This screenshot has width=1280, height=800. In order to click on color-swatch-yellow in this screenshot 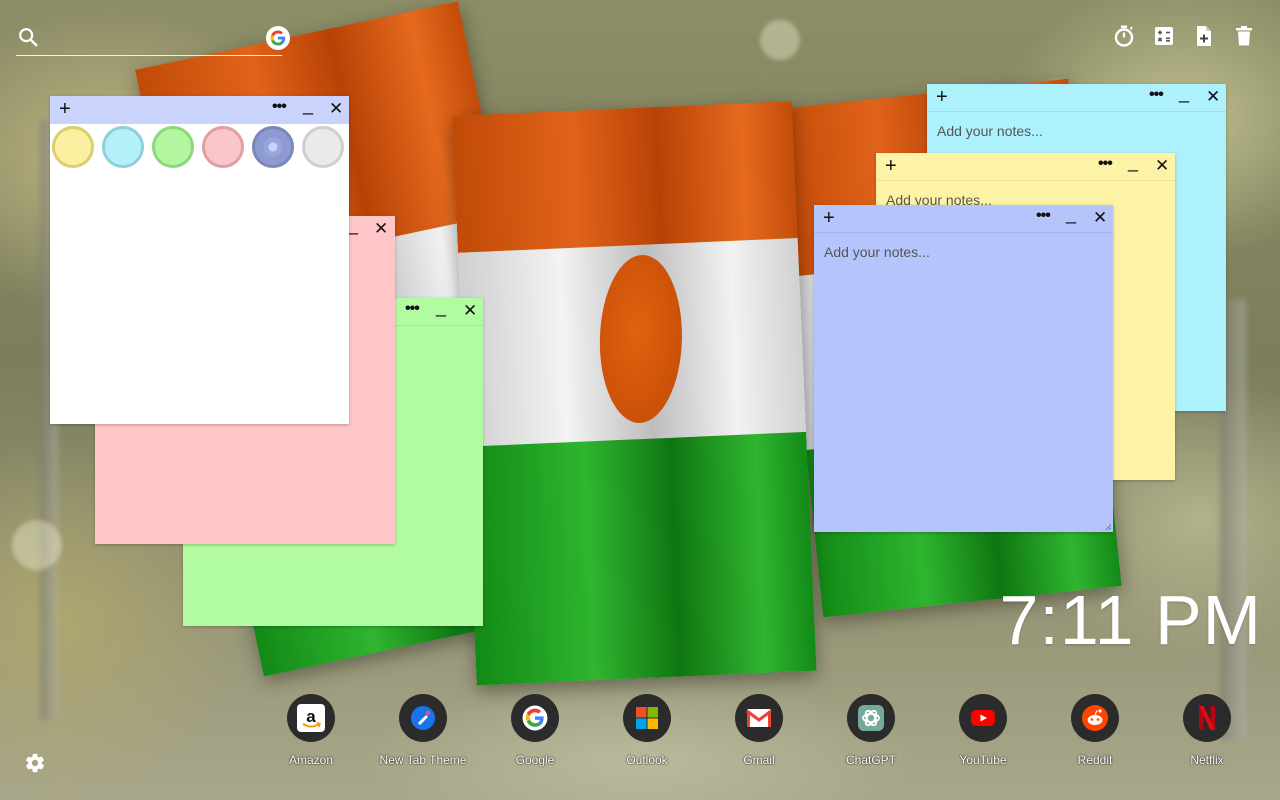, I will do `click(73, 147)`.